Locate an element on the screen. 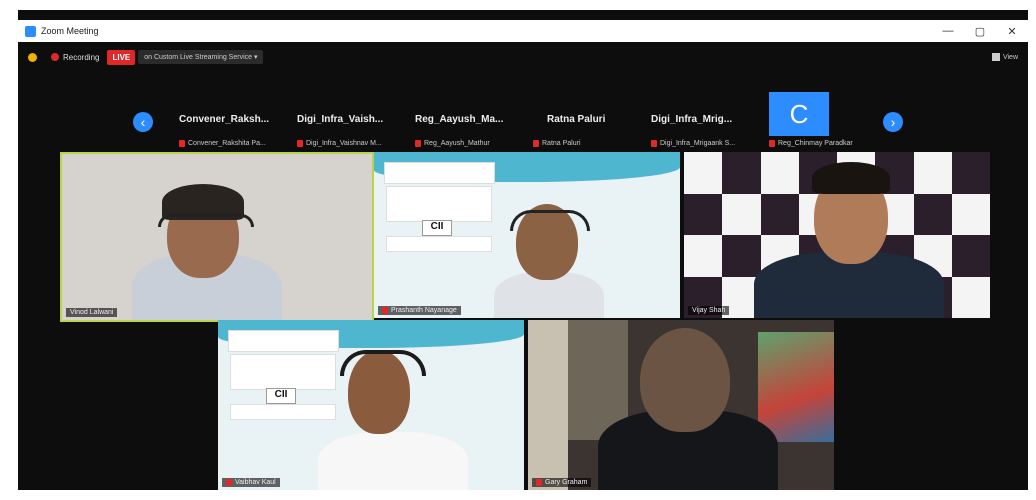 The width and height of the screenshot is (1036, 500). bookshelf is located at coordinates (548, 405).